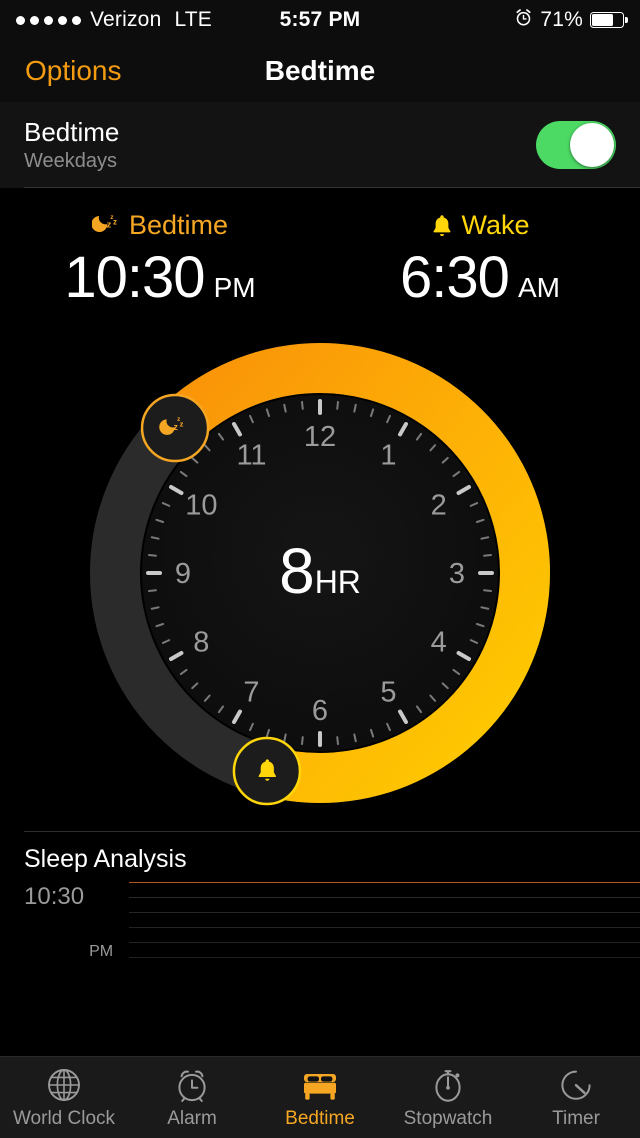 The height and width of the screenshot is (1138, 640). I want to click on status-bar-right: 71%, so click(571, 20).